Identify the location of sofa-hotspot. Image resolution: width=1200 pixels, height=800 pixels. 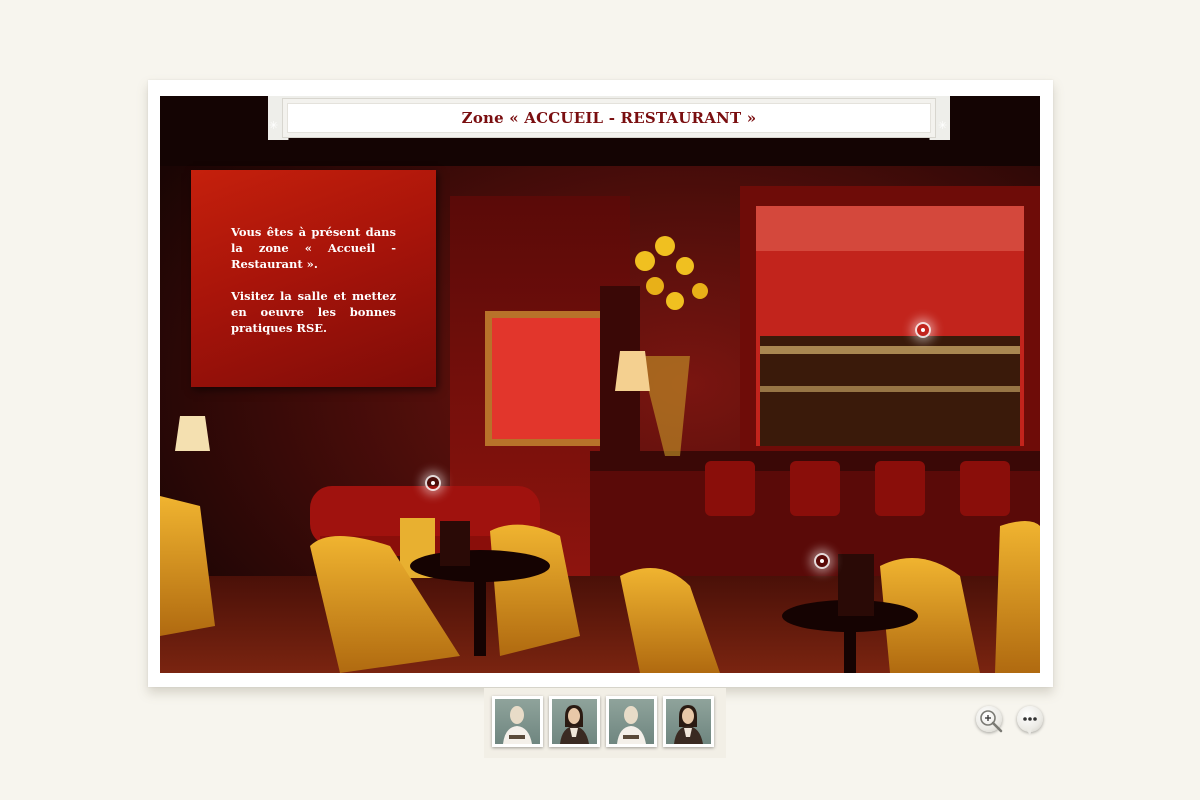
(433, 483).